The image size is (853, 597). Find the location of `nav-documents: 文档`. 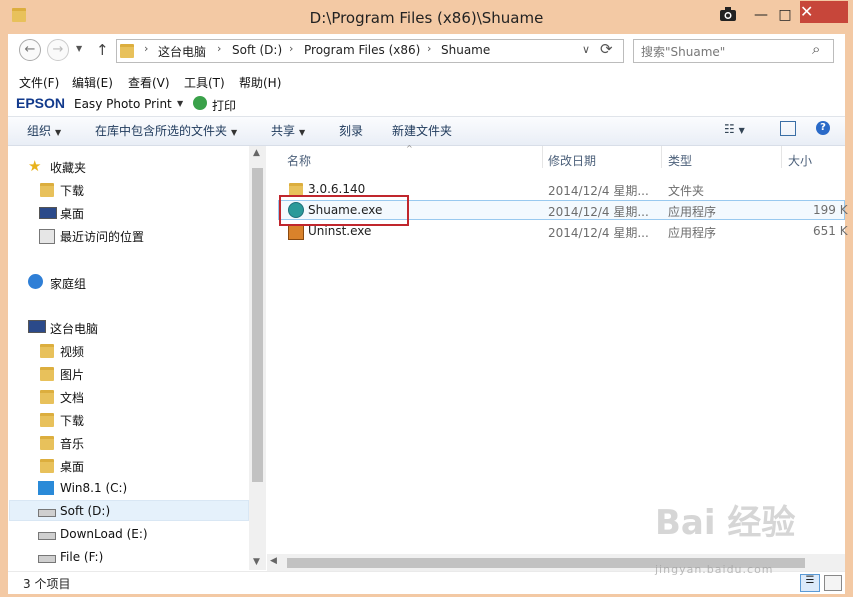

nav-documents: 文档 is located at coordinates (72, 397).